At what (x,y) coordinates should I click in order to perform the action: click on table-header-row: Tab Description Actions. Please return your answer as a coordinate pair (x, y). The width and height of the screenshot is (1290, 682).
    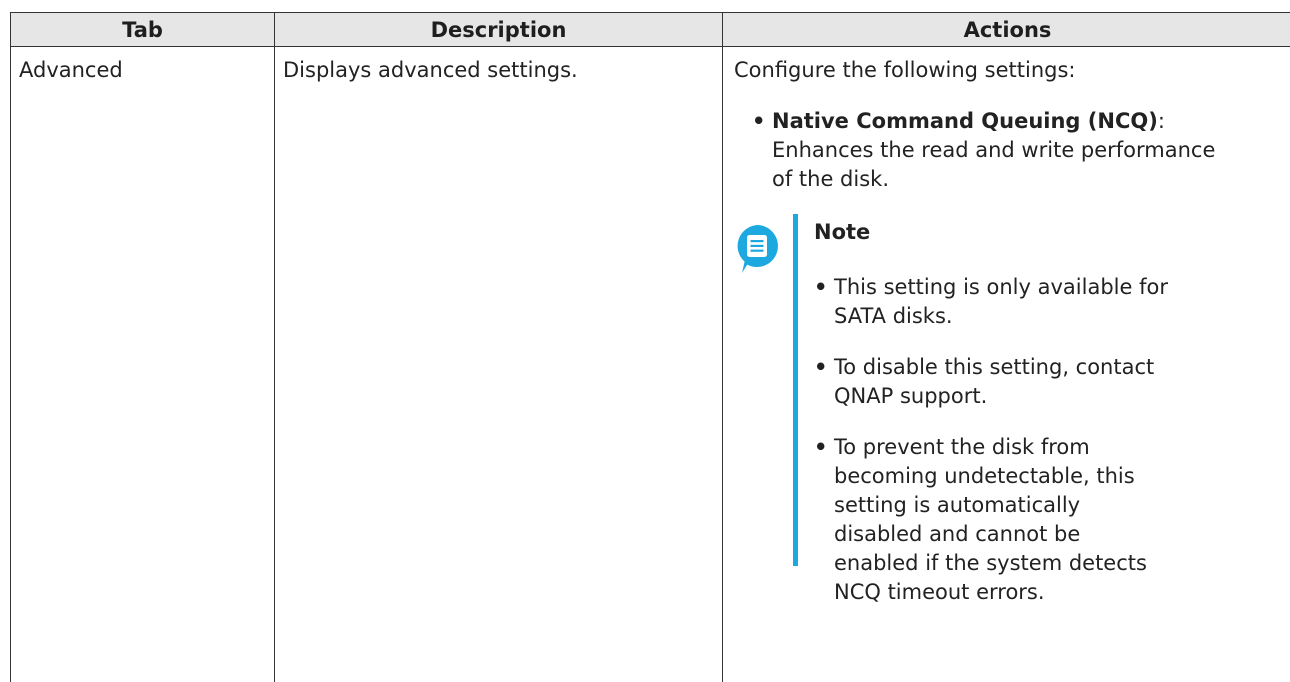
    Looking at the image, I should click on (650, 29).